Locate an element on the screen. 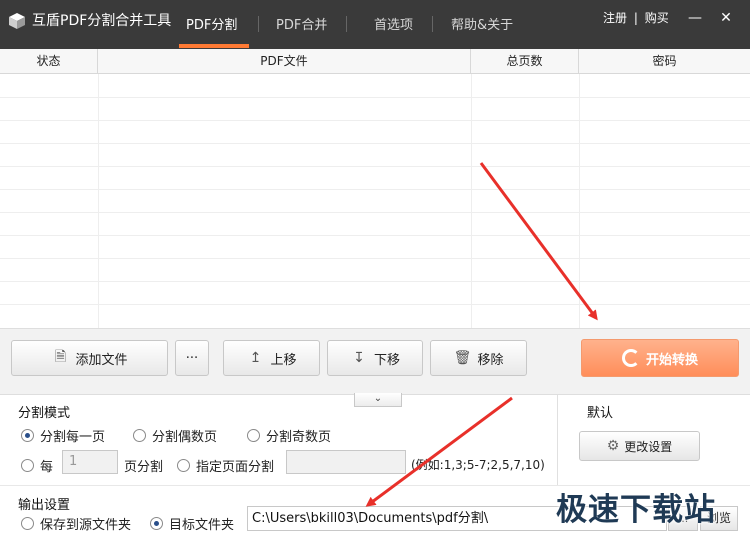 Image resolution: width=750 pixels, height=545 pixels. move-up-label: 上移 is located at coordinates (283, 360).